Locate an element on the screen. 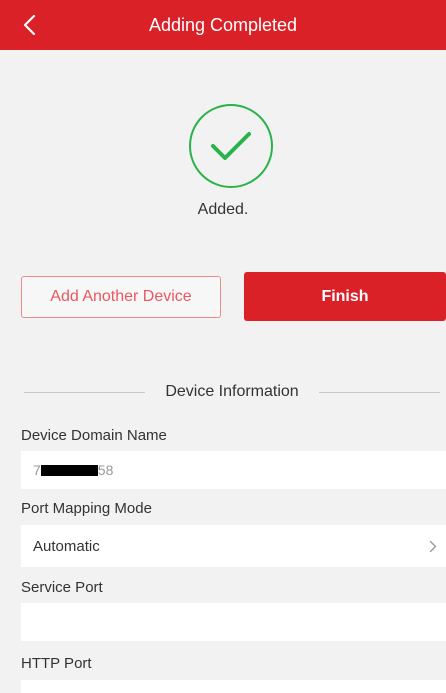 The height and width of the screenshot is (693, 446). domain-name-label: Device Domain Name is located at coordinates (94, 435).